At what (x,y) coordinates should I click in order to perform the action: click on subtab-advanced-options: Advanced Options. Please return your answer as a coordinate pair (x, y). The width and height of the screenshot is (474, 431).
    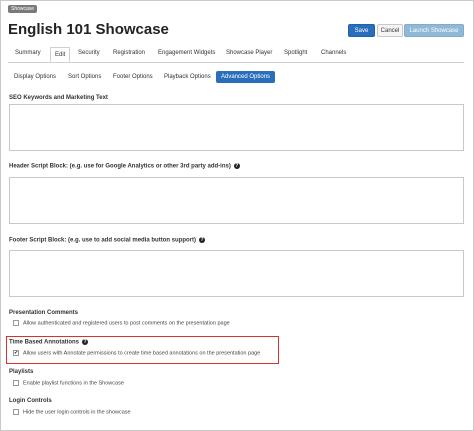
    Looking at the image, I should click on (246, 77).